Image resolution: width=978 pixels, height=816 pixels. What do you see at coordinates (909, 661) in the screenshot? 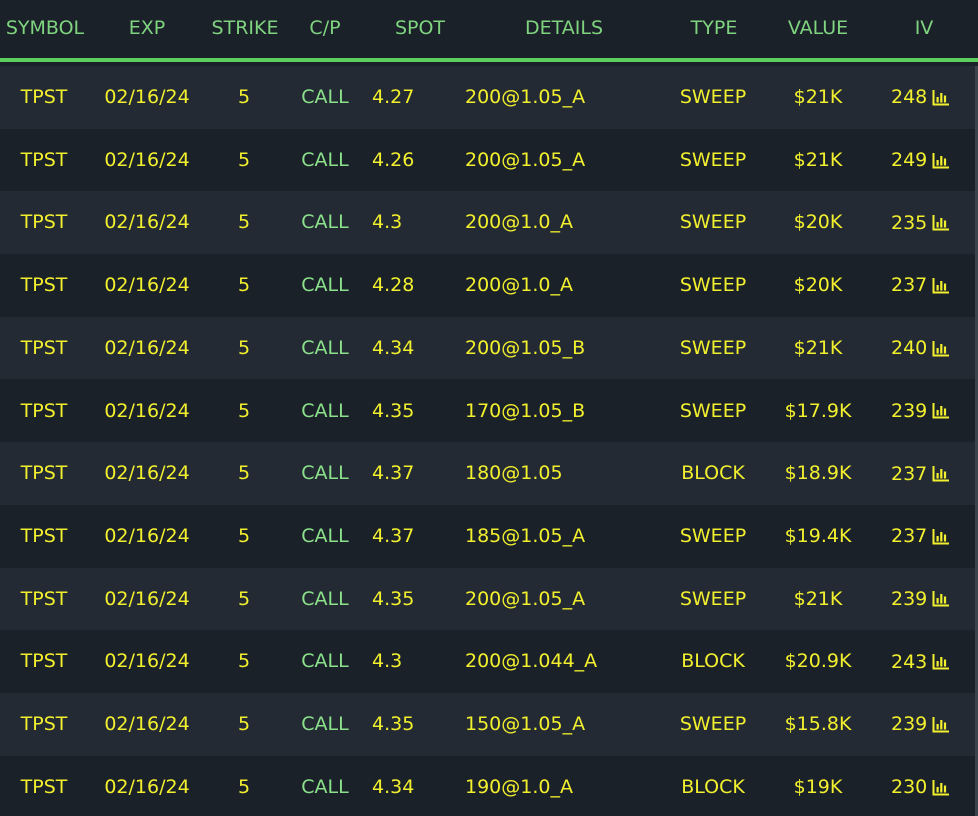
I see `cell-iv: 243` at bounding box center [909, 661].